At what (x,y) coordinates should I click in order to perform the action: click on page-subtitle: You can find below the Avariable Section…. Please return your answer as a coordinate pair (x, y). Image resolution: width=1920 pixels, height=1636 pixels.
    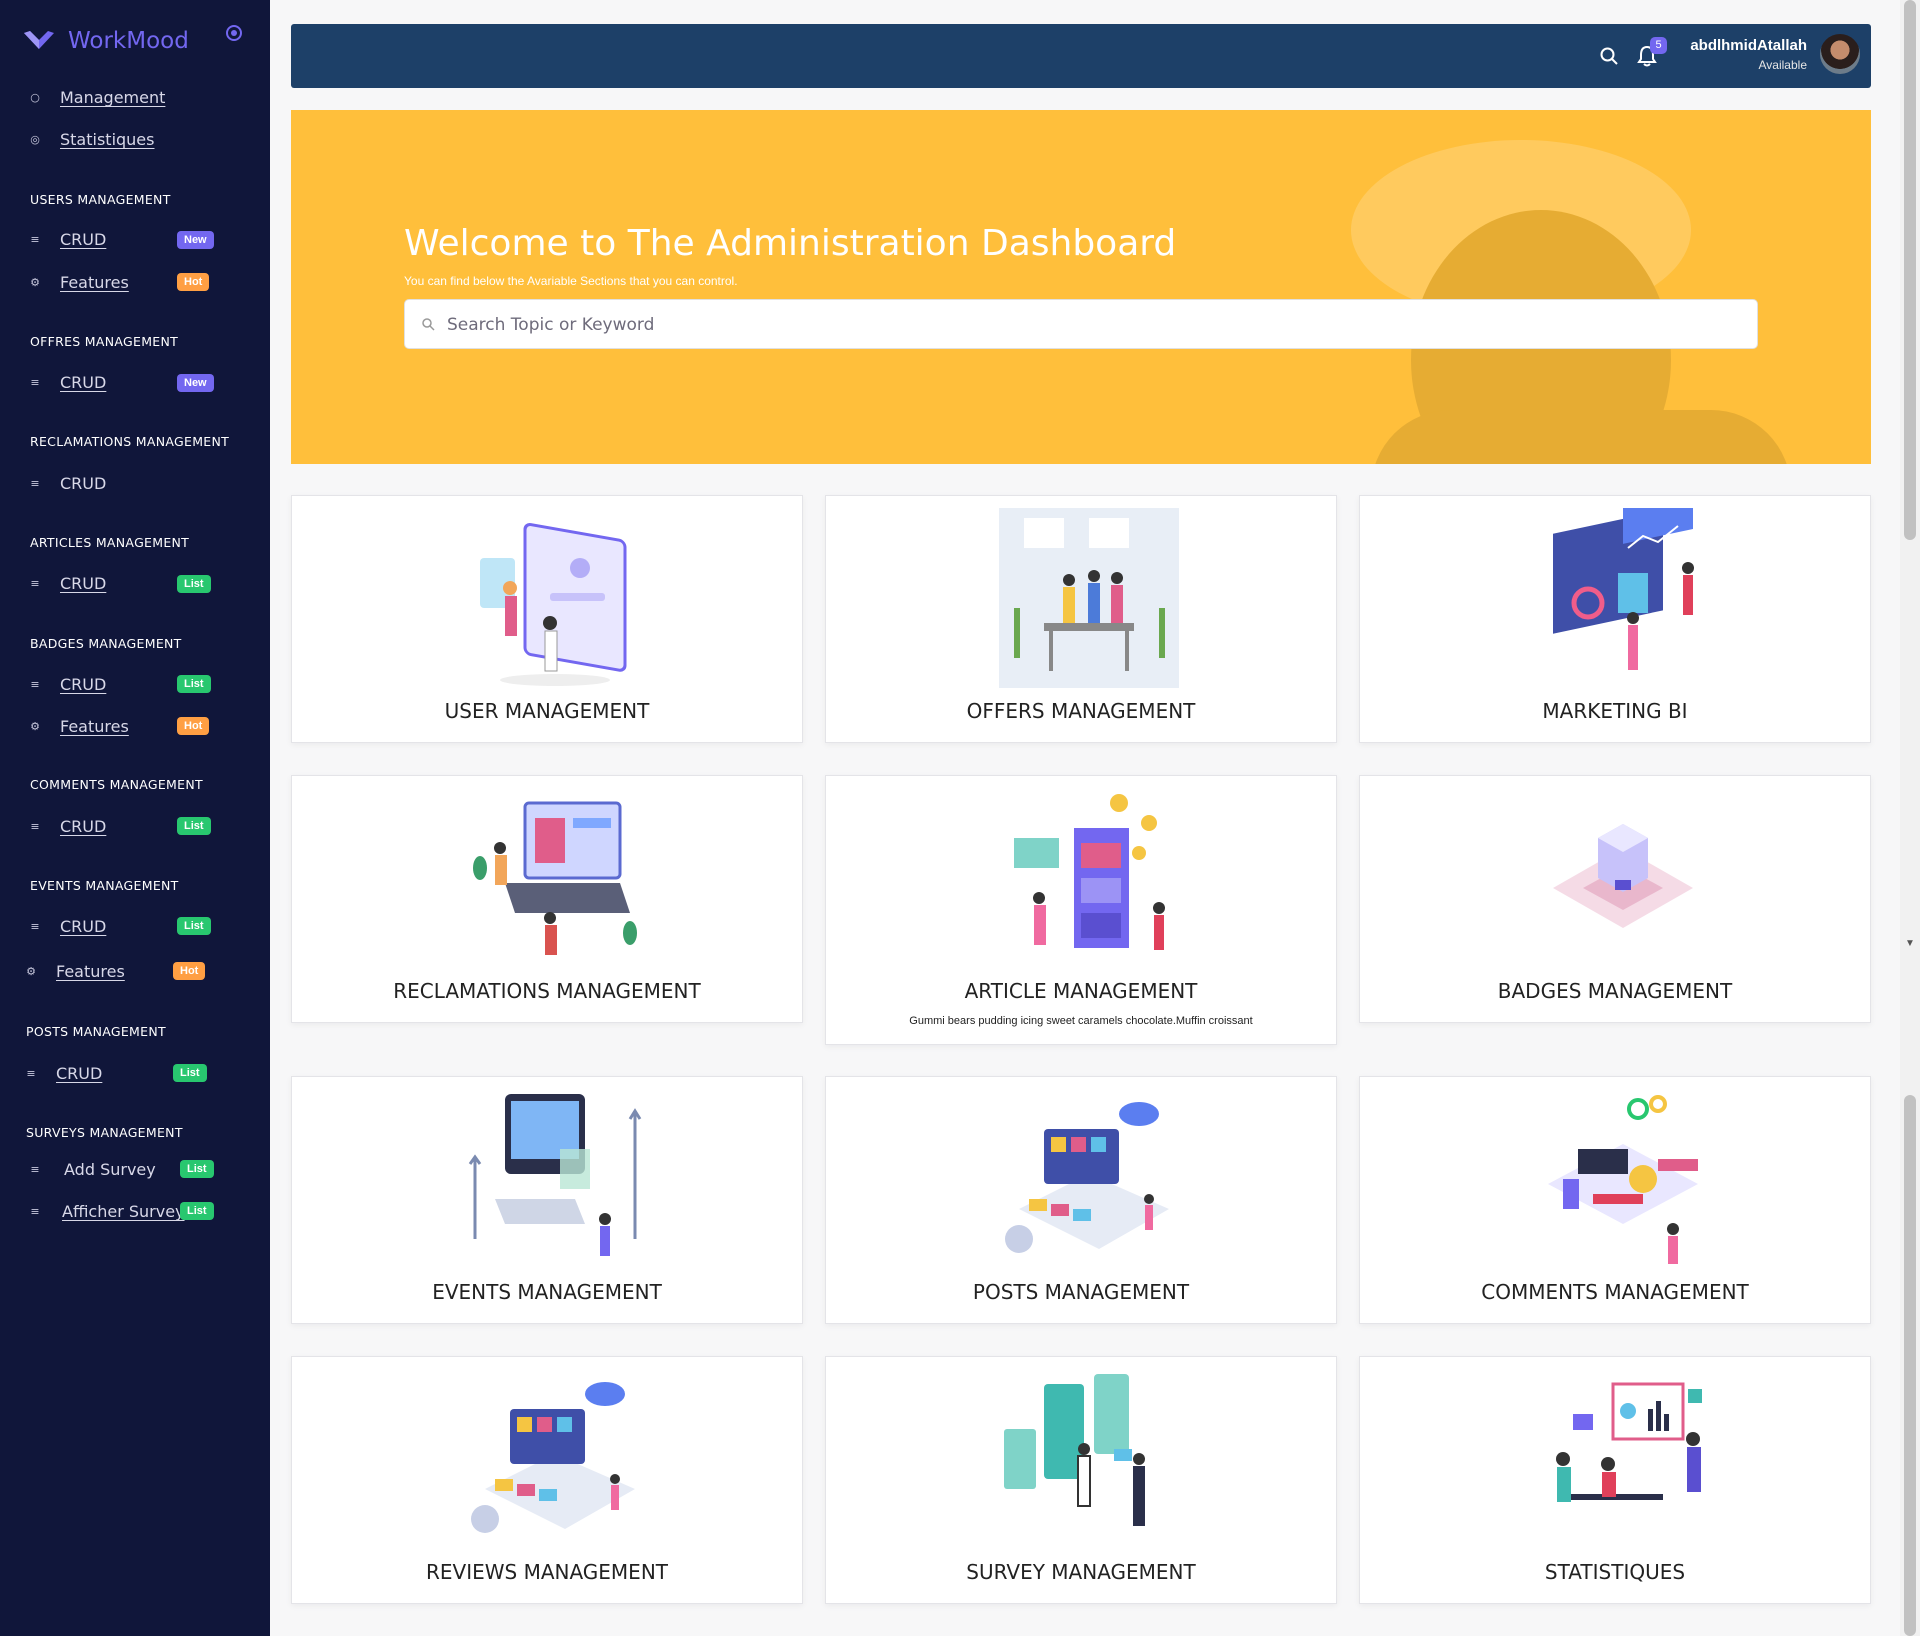
    Looking at the image, I should click on (571, 281).